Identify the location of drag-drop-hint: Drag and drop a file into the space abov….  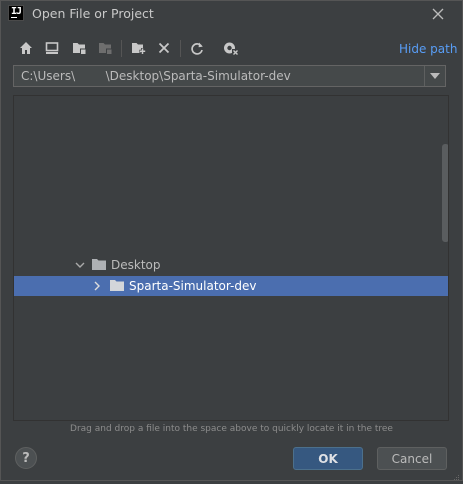
(231, 429).